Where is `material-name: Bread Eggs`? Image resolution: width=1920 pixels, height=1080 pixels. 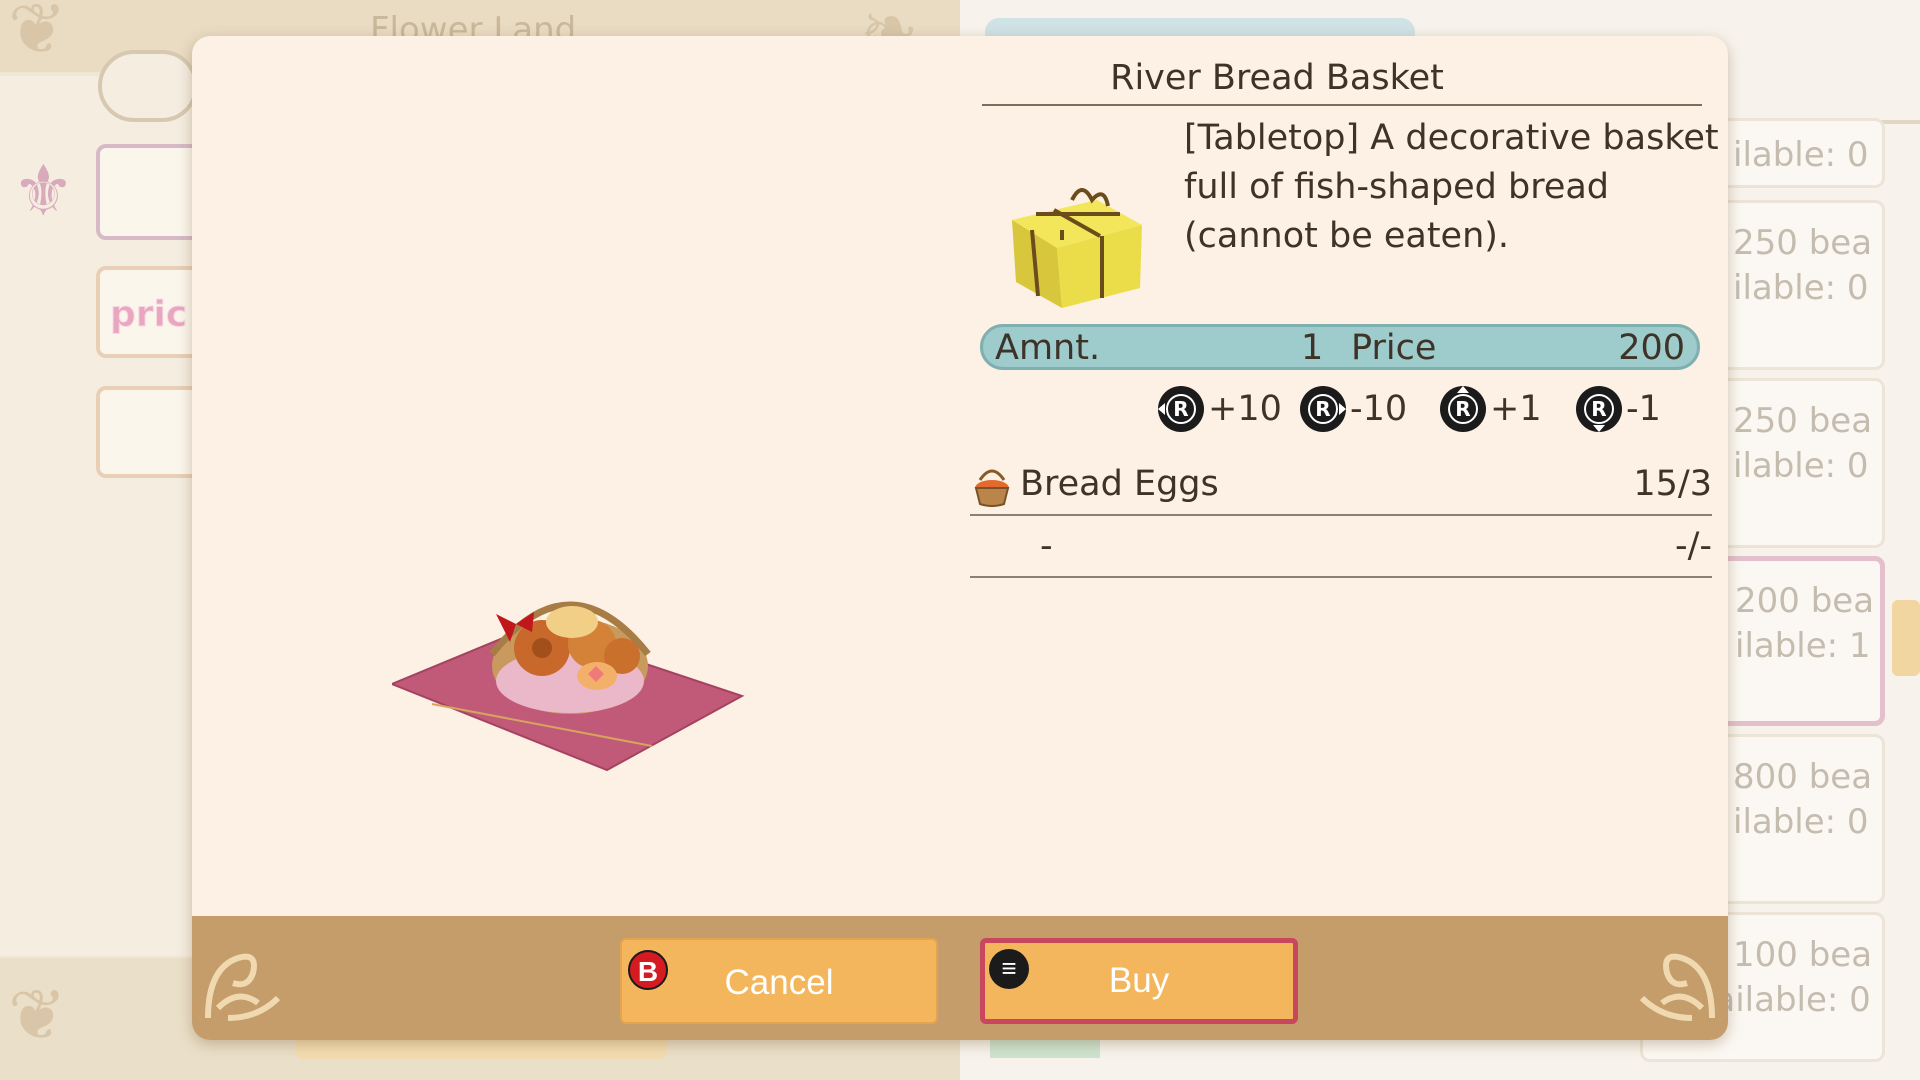 material-name: Bread Eggs is located at coordinates (1119, 484).